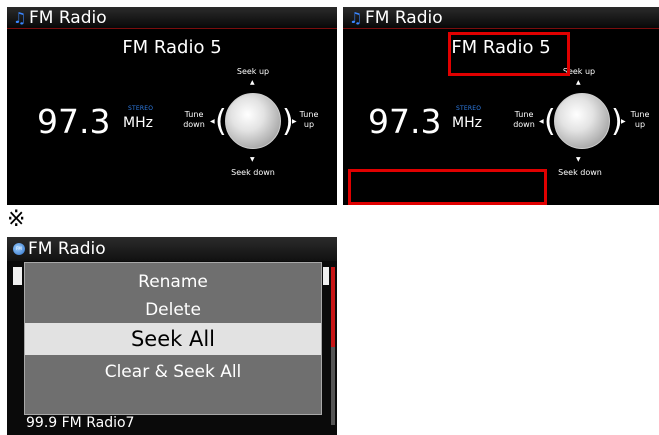  I want to click on scrollbar-thumb, so click(333, 307).